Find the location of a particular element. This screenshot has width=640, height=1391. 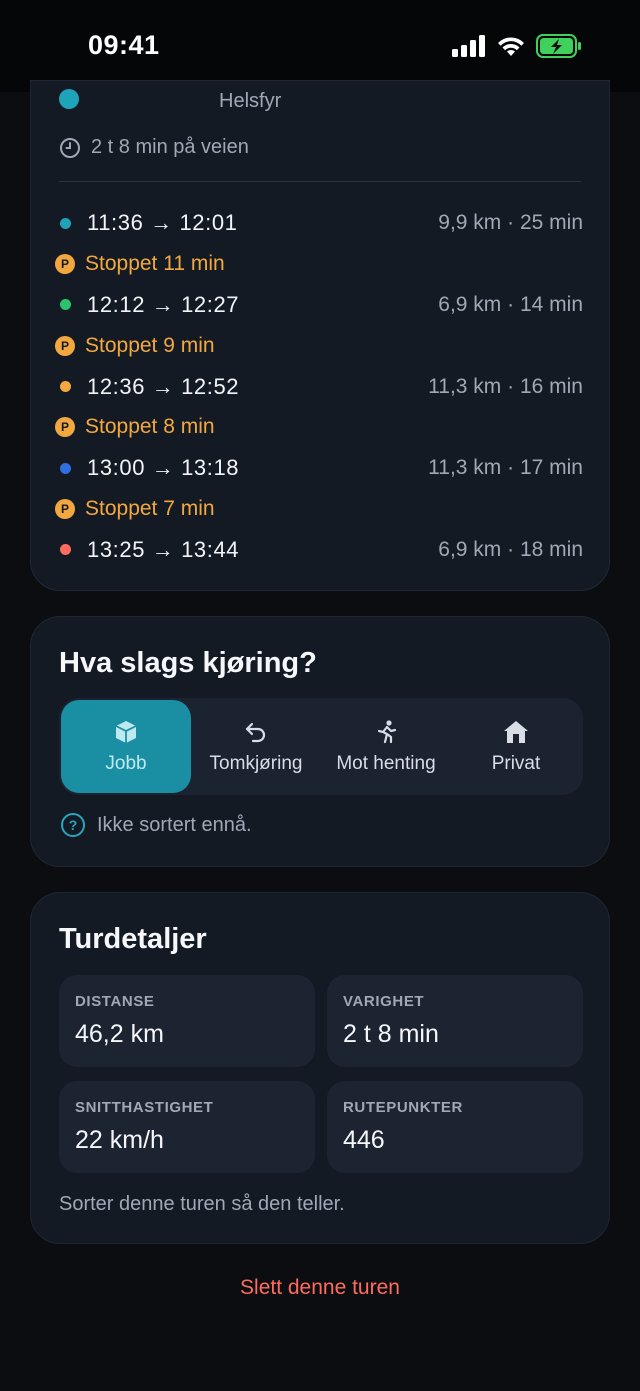

running-person-icon is located at coordinates (387, 731).